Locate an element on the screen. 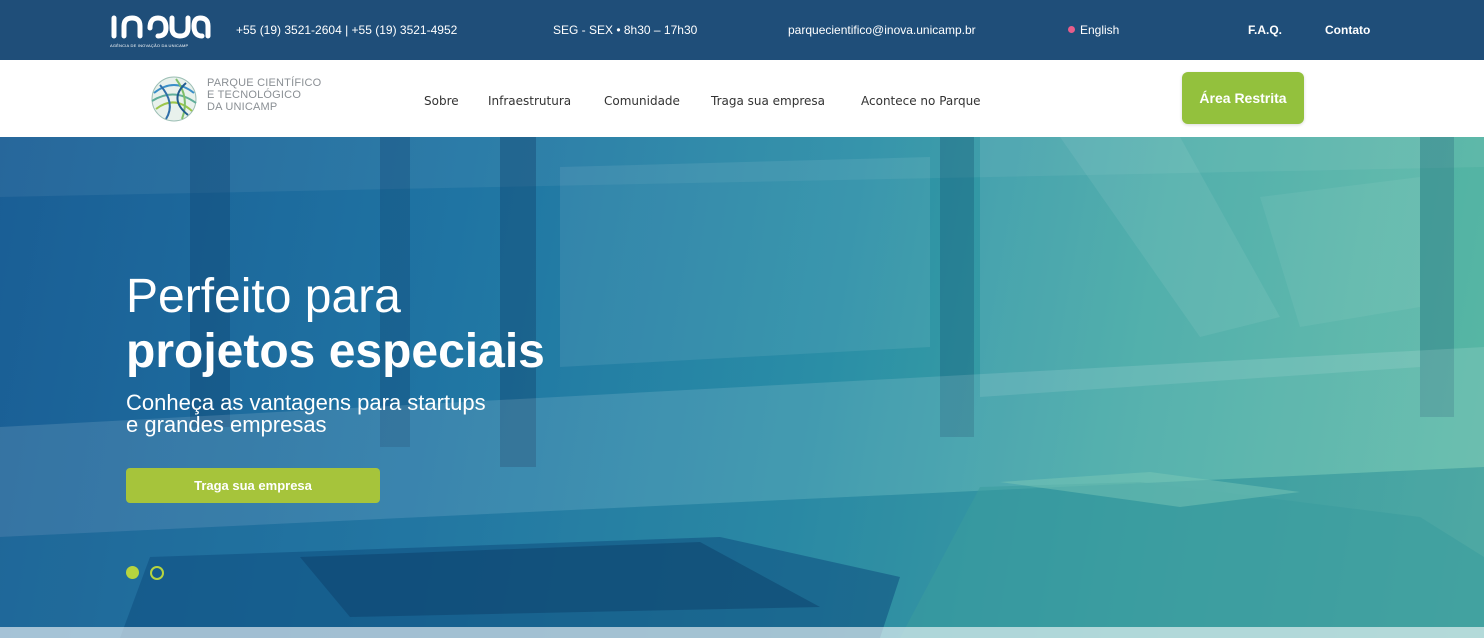 The height and width of the screenshot is (638, 1484). phone-numbers: +55 (19) 3521-2604 | +55 (19) 3521-4952 is located at coordinates (346, 30).